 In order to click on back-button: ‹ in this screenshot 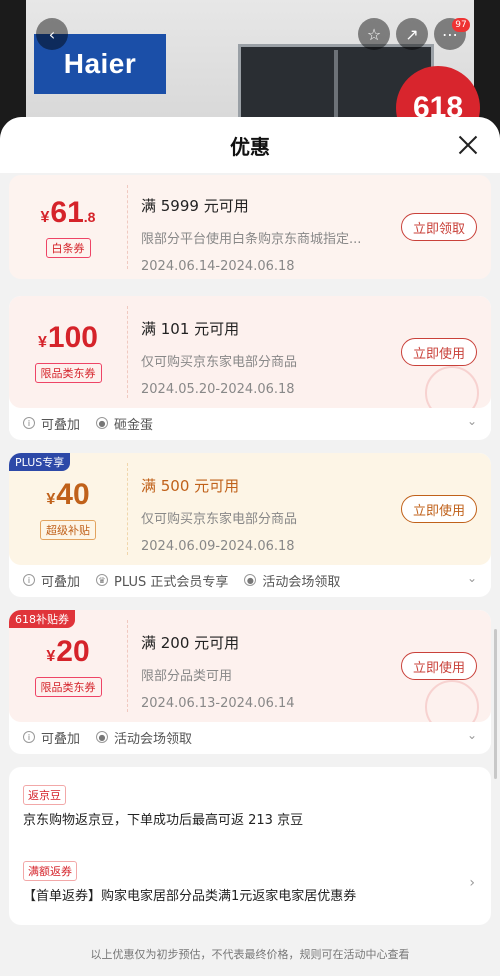, I will do `click(52, 34)`.